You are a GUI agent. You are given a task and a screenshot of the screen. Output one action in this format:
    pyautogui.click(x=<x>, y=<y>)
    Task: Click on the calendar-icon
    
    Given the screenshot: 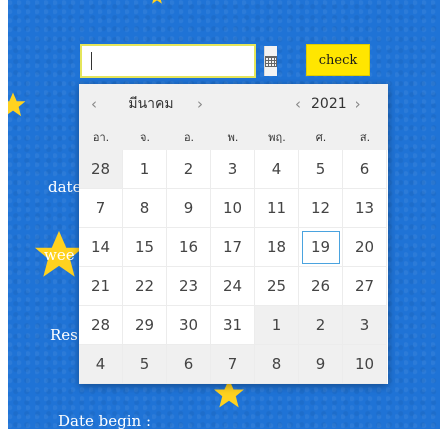 What is the action you would take?
    pyautogui.click(x=271, y=61)
    